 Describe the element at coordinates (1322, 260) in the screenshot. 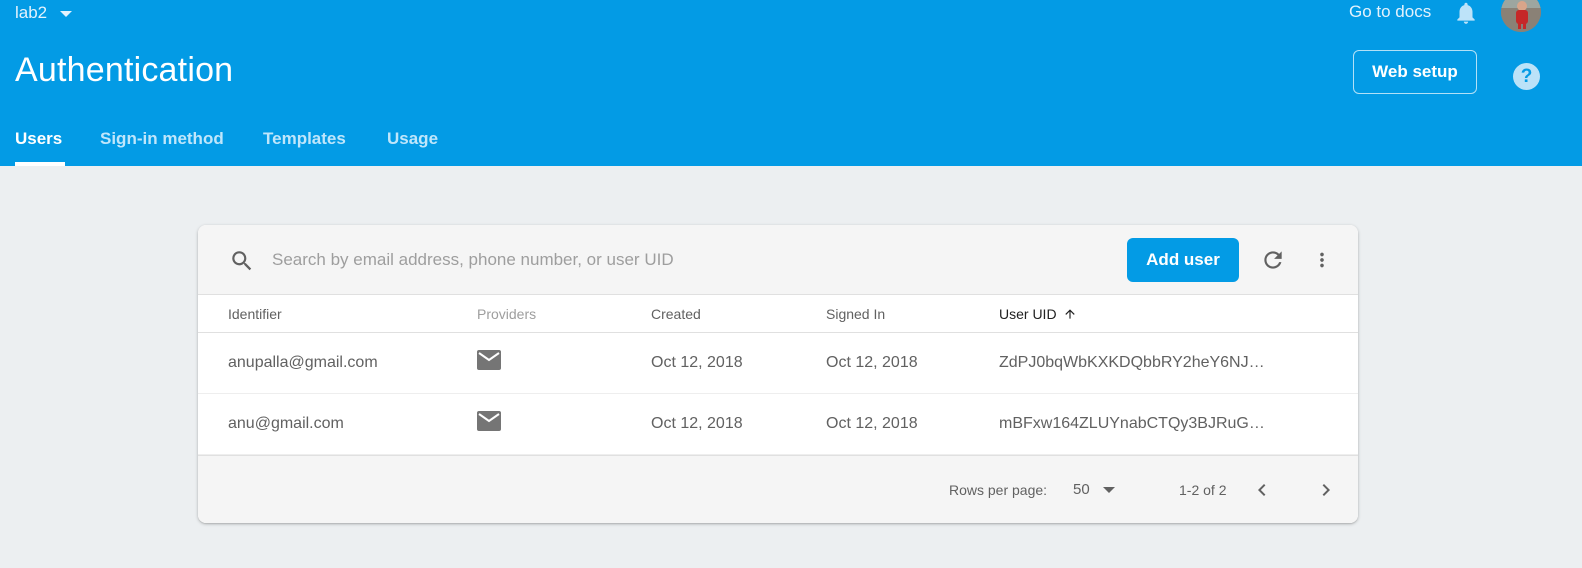

I see `more-vert-icon` at that location.